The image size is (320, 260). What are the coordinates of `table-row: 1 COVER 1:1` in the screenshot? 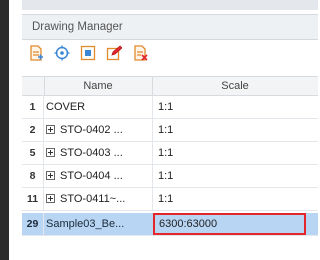 It's located at (170, 107).